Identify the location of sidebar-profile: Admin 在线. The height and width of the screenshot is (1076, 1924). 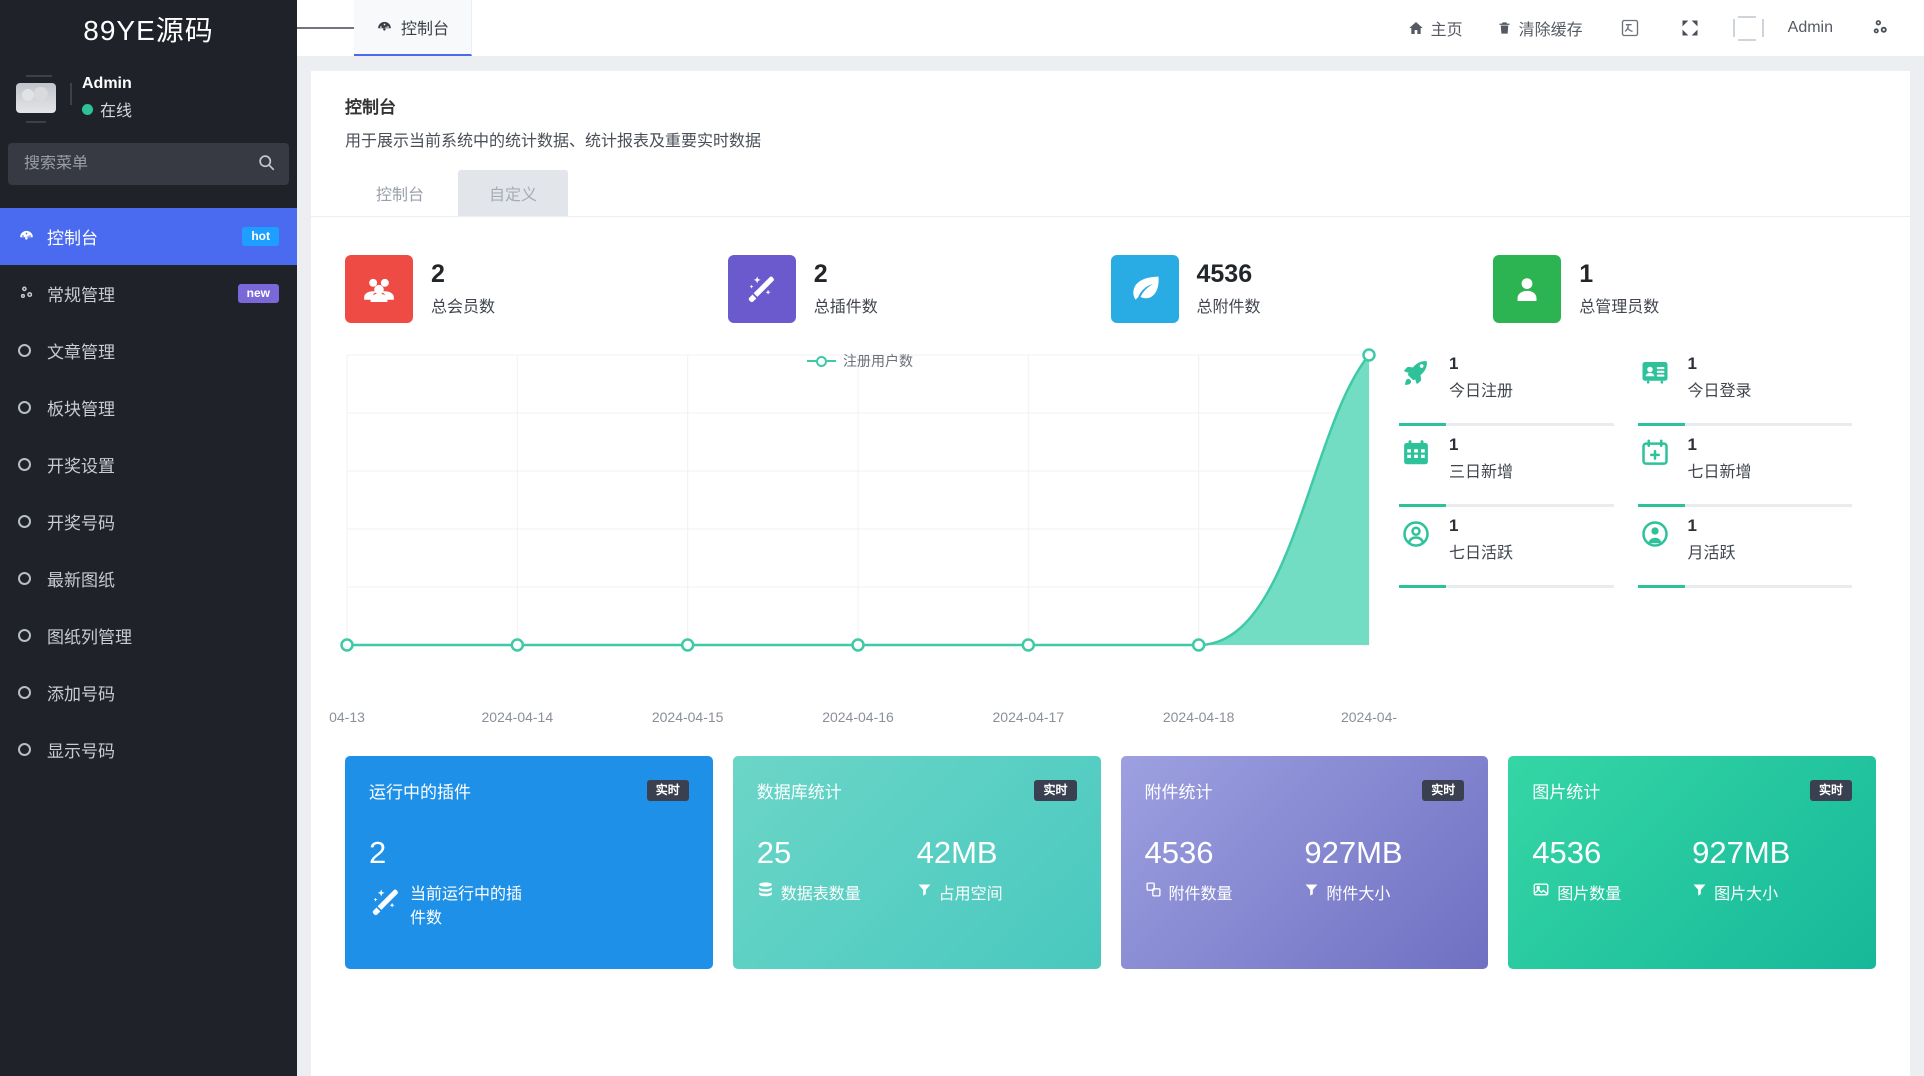
(148, 100).